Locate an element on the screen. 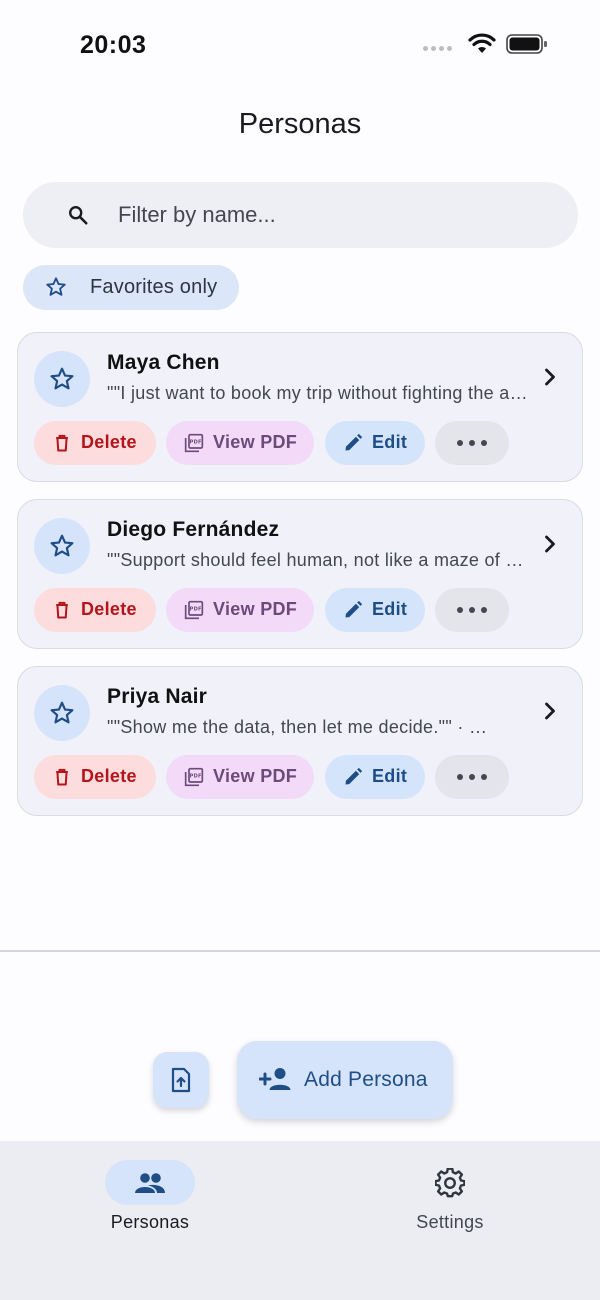 The height and width of the screenshot is (1300, 600). add-persona-label: Add Persona is located at coordinates (366, 1079).